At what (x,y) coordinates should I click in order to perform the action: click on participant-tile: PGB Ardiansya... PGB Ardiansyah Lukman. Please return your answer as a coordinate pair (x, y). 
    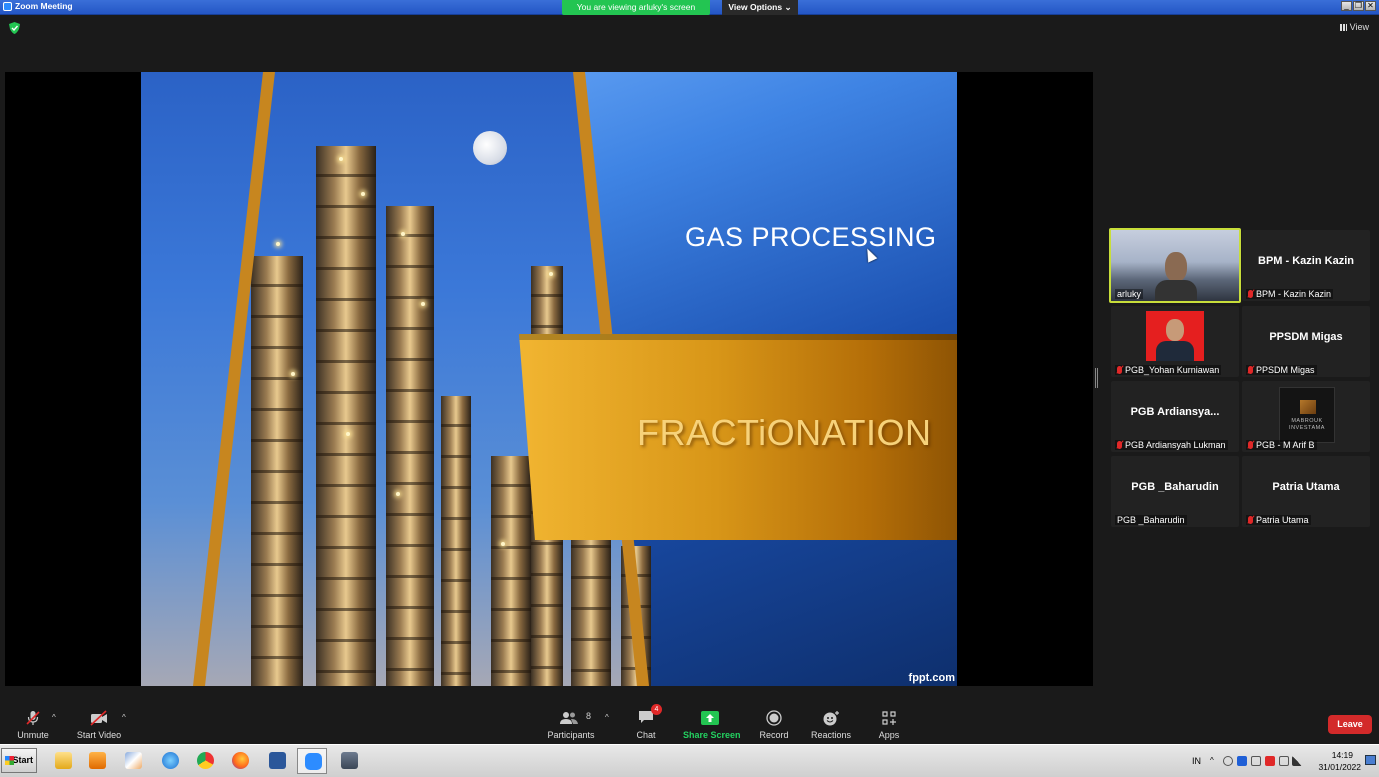
    Looking at the image, I should click on (1175, 416).